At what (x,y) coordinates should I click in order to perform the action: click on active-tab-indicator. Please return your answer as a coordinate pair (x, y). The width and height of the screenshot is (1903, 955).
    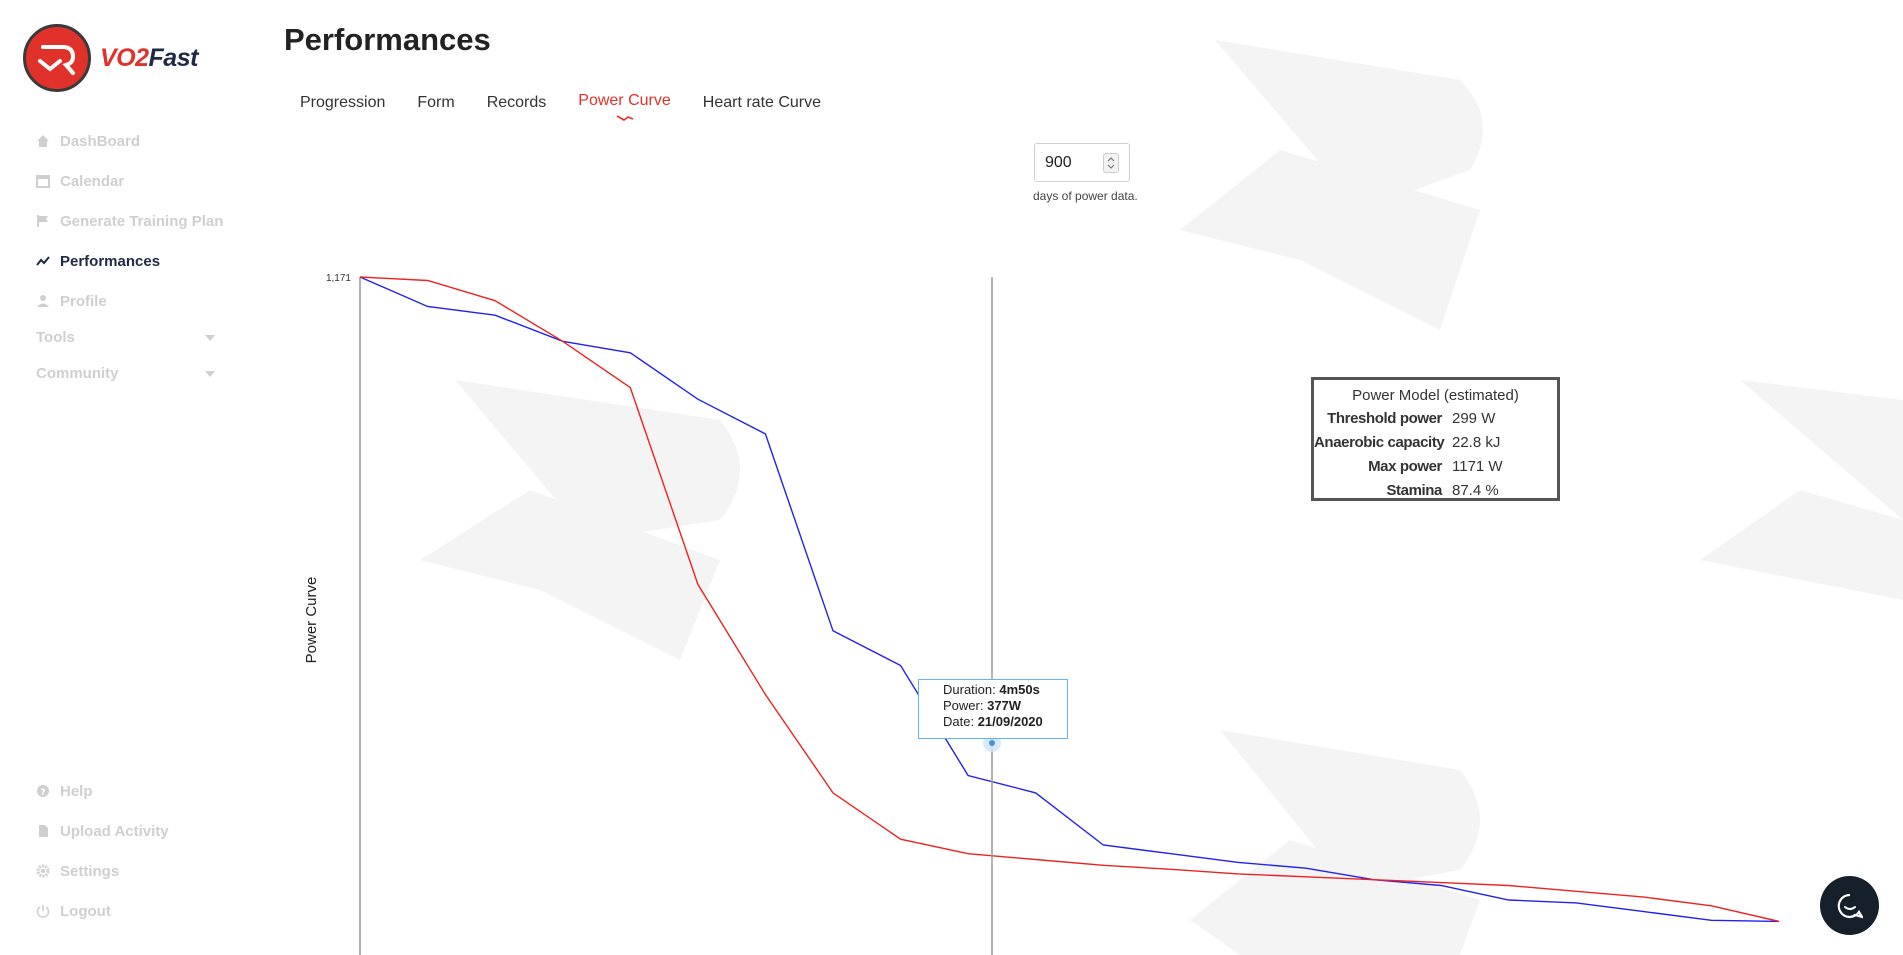
    Looking at the image, I should click on (624, 118).